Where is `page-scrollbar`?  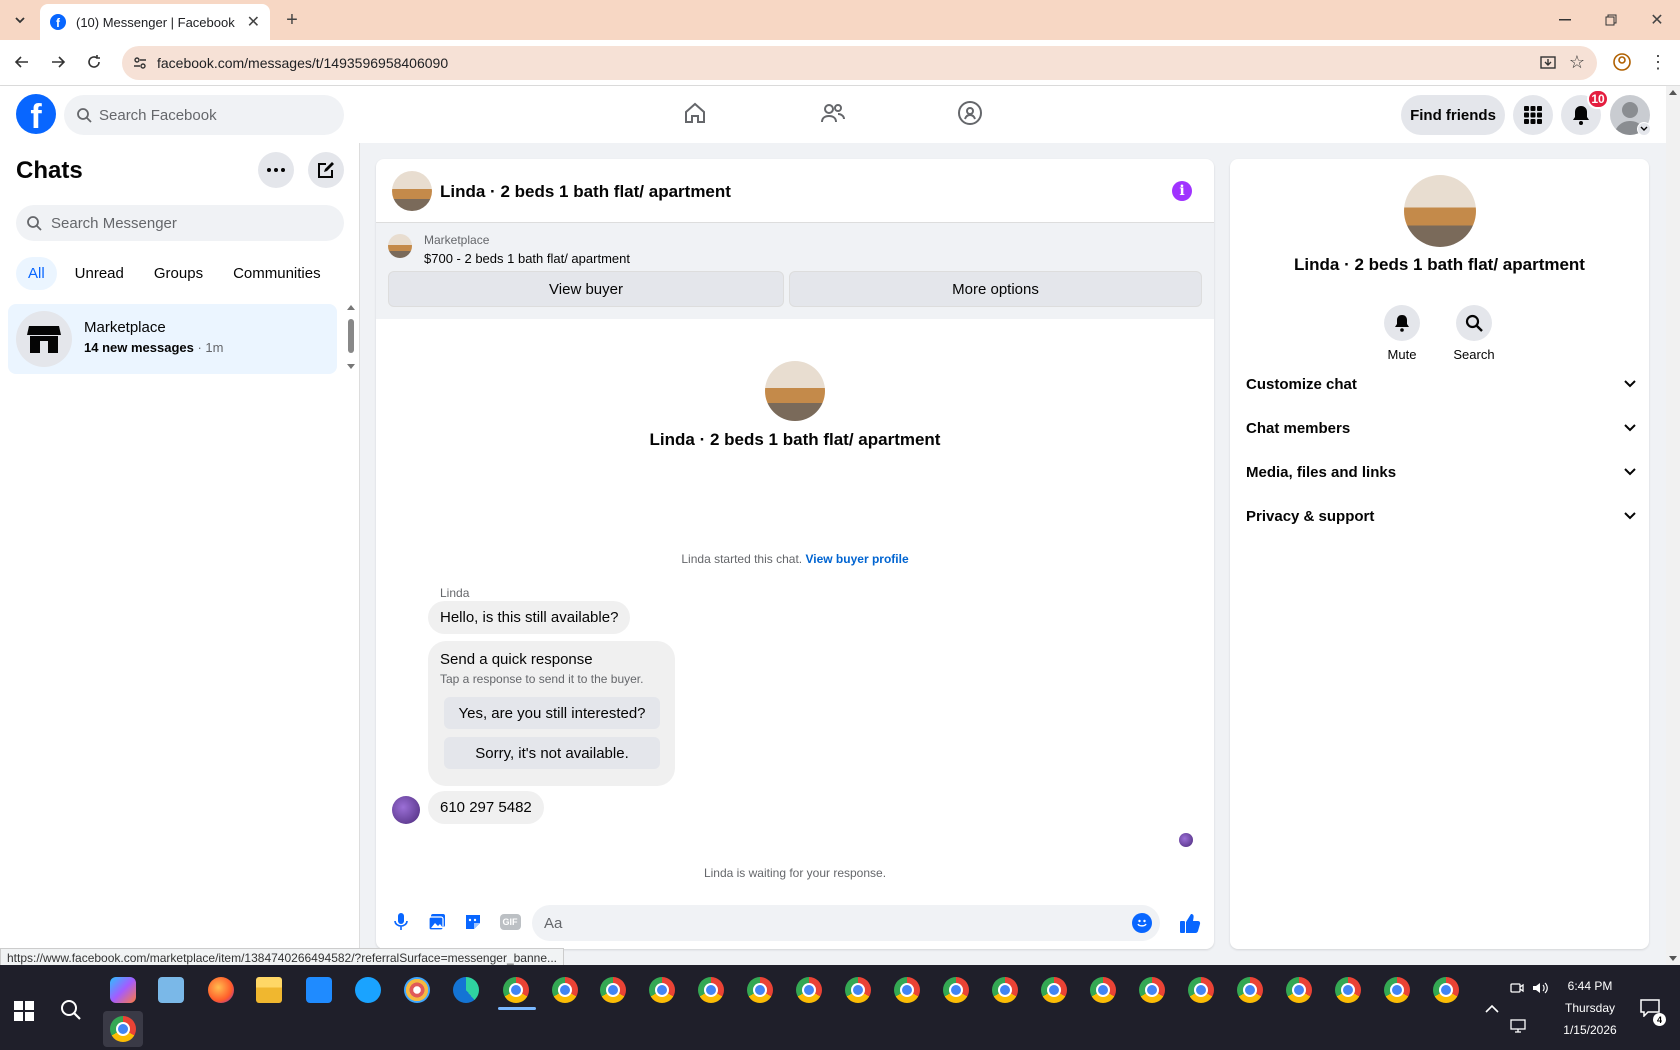 page-scrollbar is located at coordinates (1673, 525).